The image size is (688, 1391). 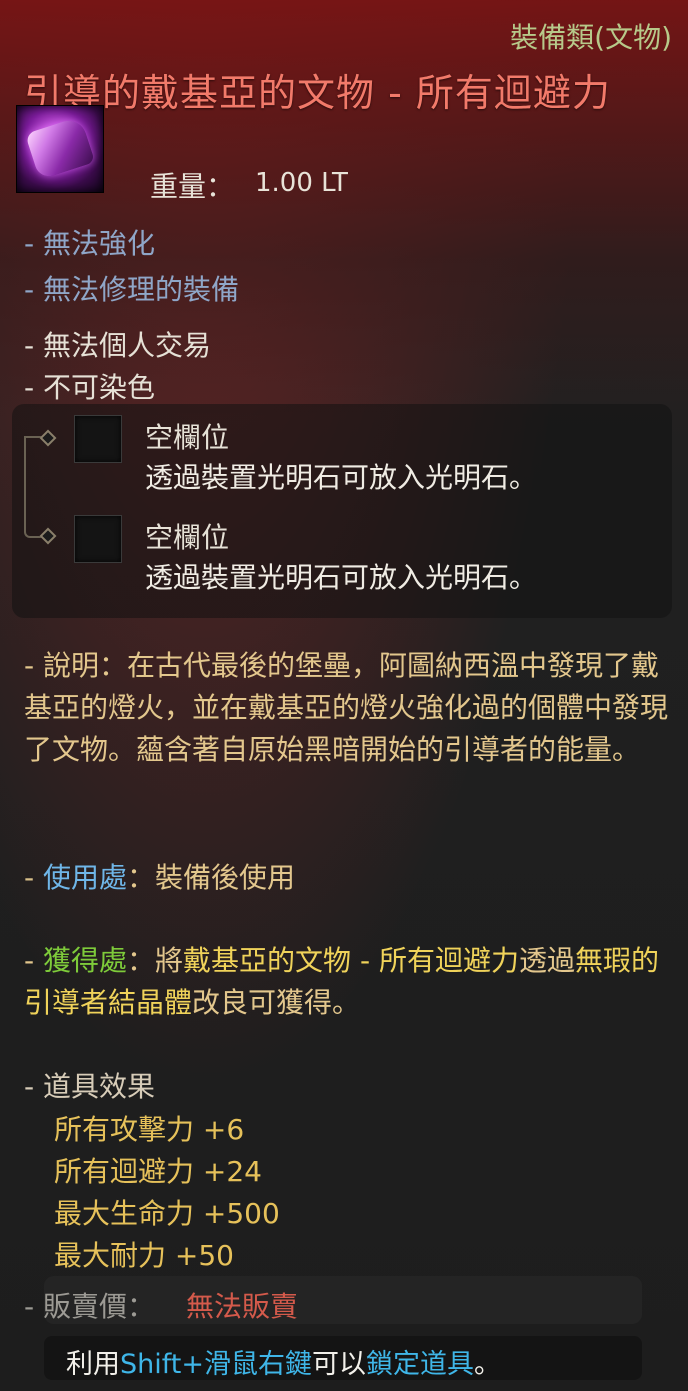 What do you see at coordinates (34, 960) in the screenshot?
I see `obtain-prefix: -` at bounding box center [34, 960].